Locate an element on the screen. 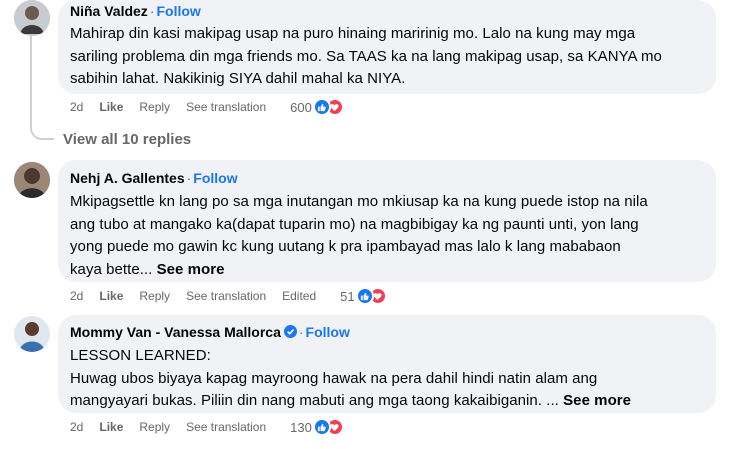  edited-label: Edited is located at coordinates (299, 296).